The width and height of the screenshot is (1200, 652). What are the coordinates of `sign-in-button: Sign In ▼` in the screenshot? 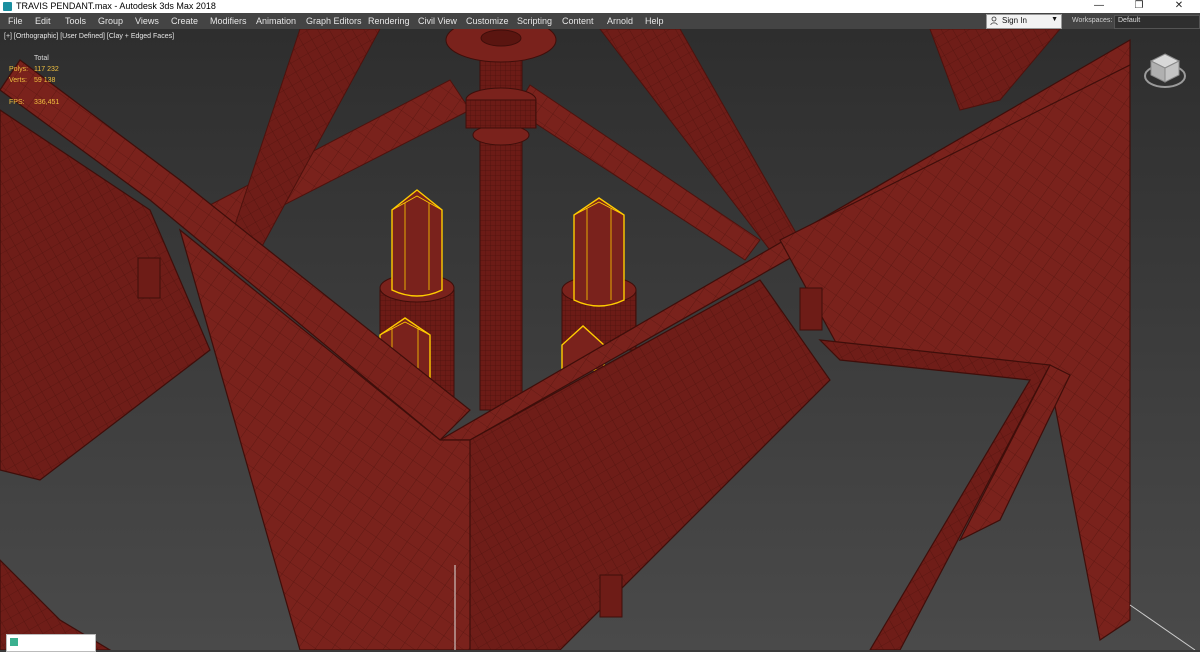 It's located at (1024, 21).